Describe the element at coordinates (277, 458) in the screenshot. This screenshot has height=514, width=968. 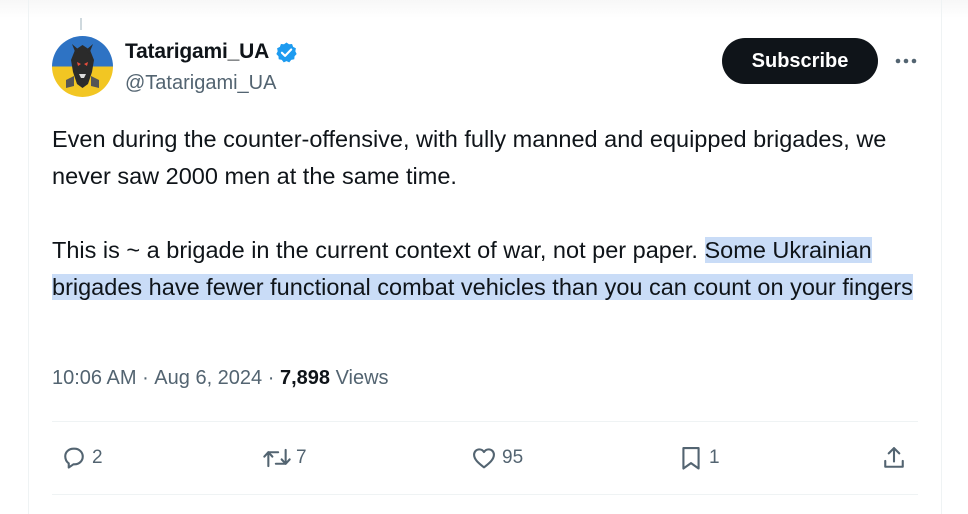
I see `repost-icon` at that location.